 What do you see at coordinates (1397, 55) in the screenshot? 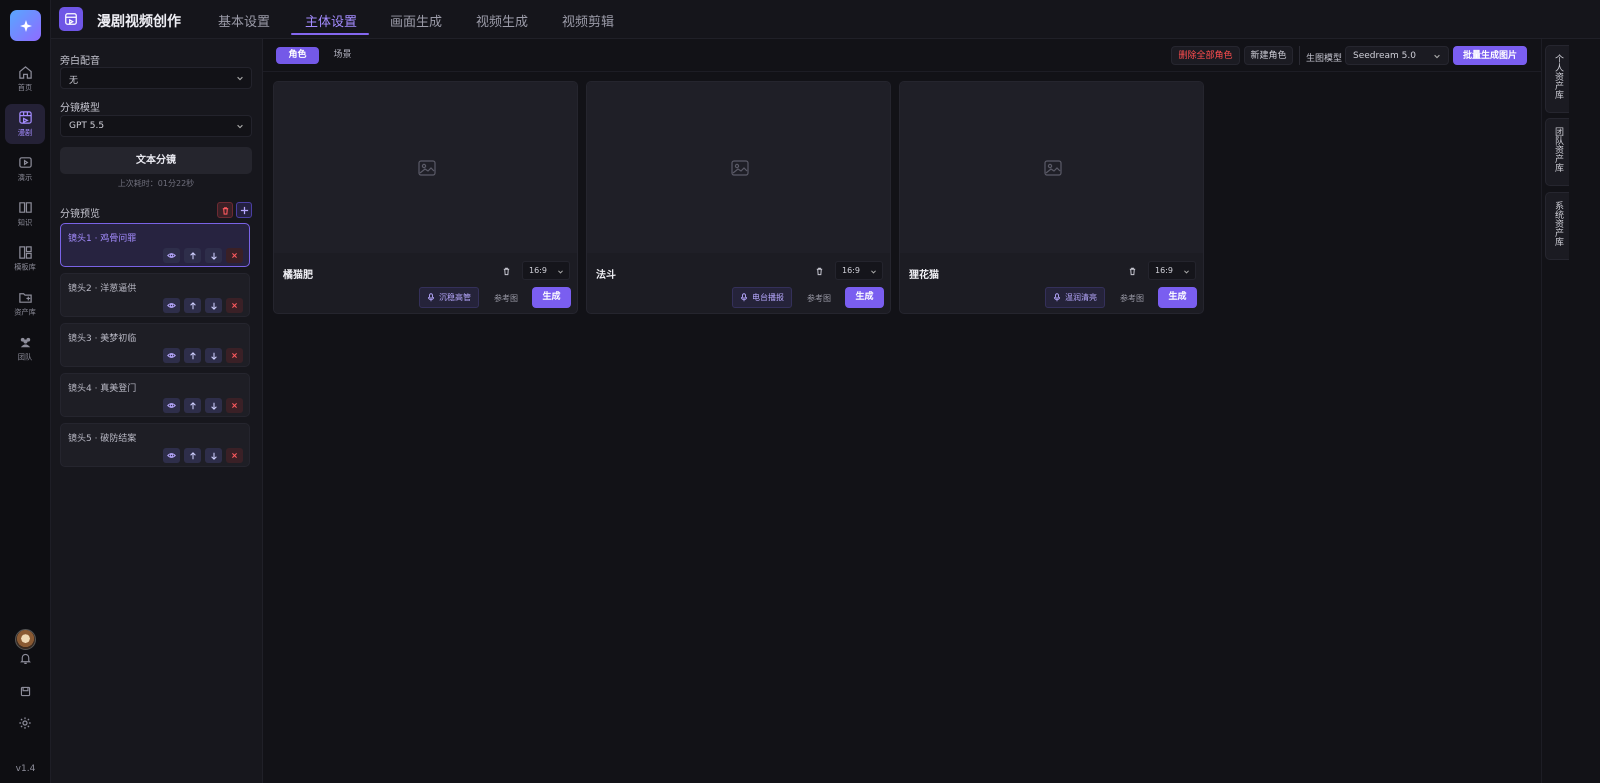
I see `image-model-select: Seedream 5.0` at bounding box center [1397, 55].